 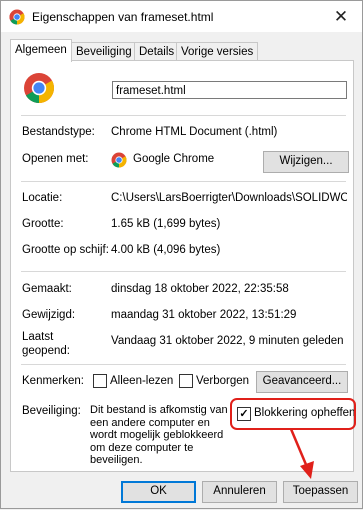 I want to click on readonly-label: Alleen-lezen, so click(x=142, y=381).